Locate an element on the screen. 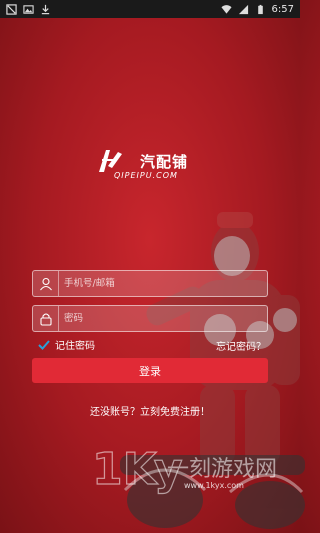 Image resolution: width=320 pixels, height=533 pixels. signal-icon is located at coordinates (243, 9).